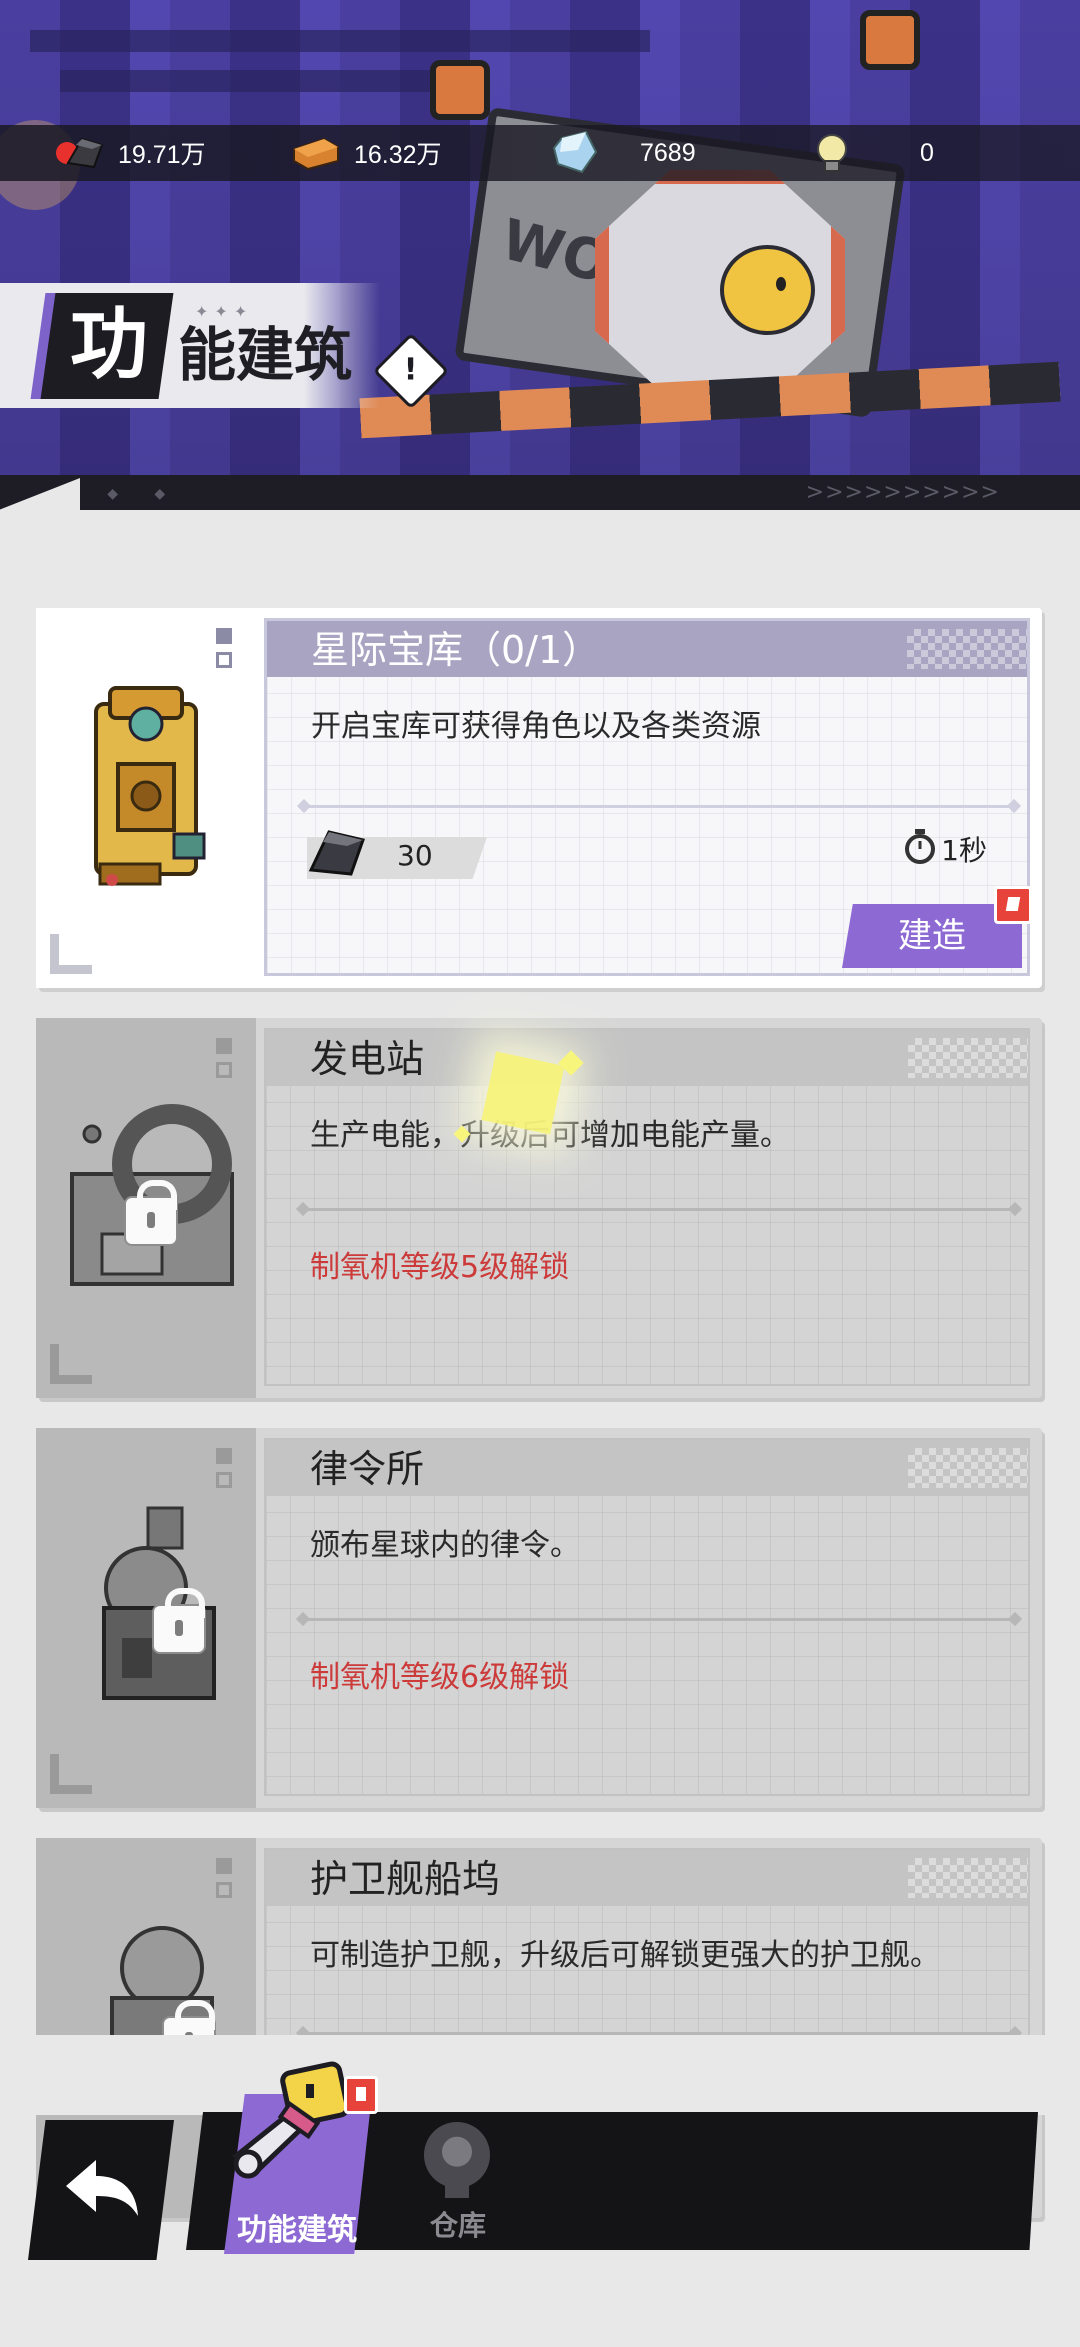  I want to click on warehouse-icon, so click(457, 2160).